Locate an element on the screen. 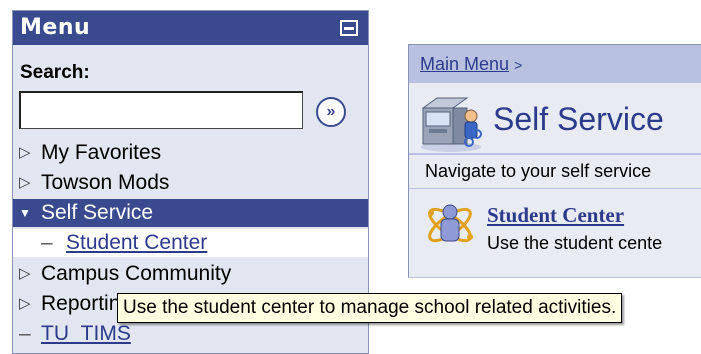 This screenshot has width=701, height=354. menu-header: Menu is located at coordinates (190, 28).